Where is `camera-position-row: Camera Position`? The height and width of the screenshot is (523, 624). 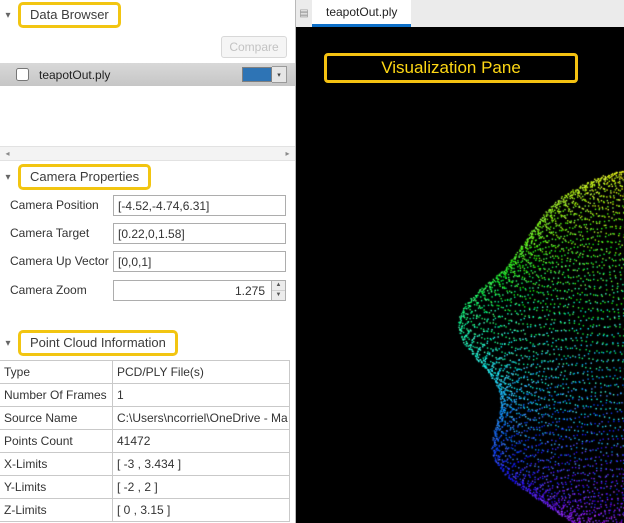 camera-position-row: Camera Position is located at coordinates (147, 206).